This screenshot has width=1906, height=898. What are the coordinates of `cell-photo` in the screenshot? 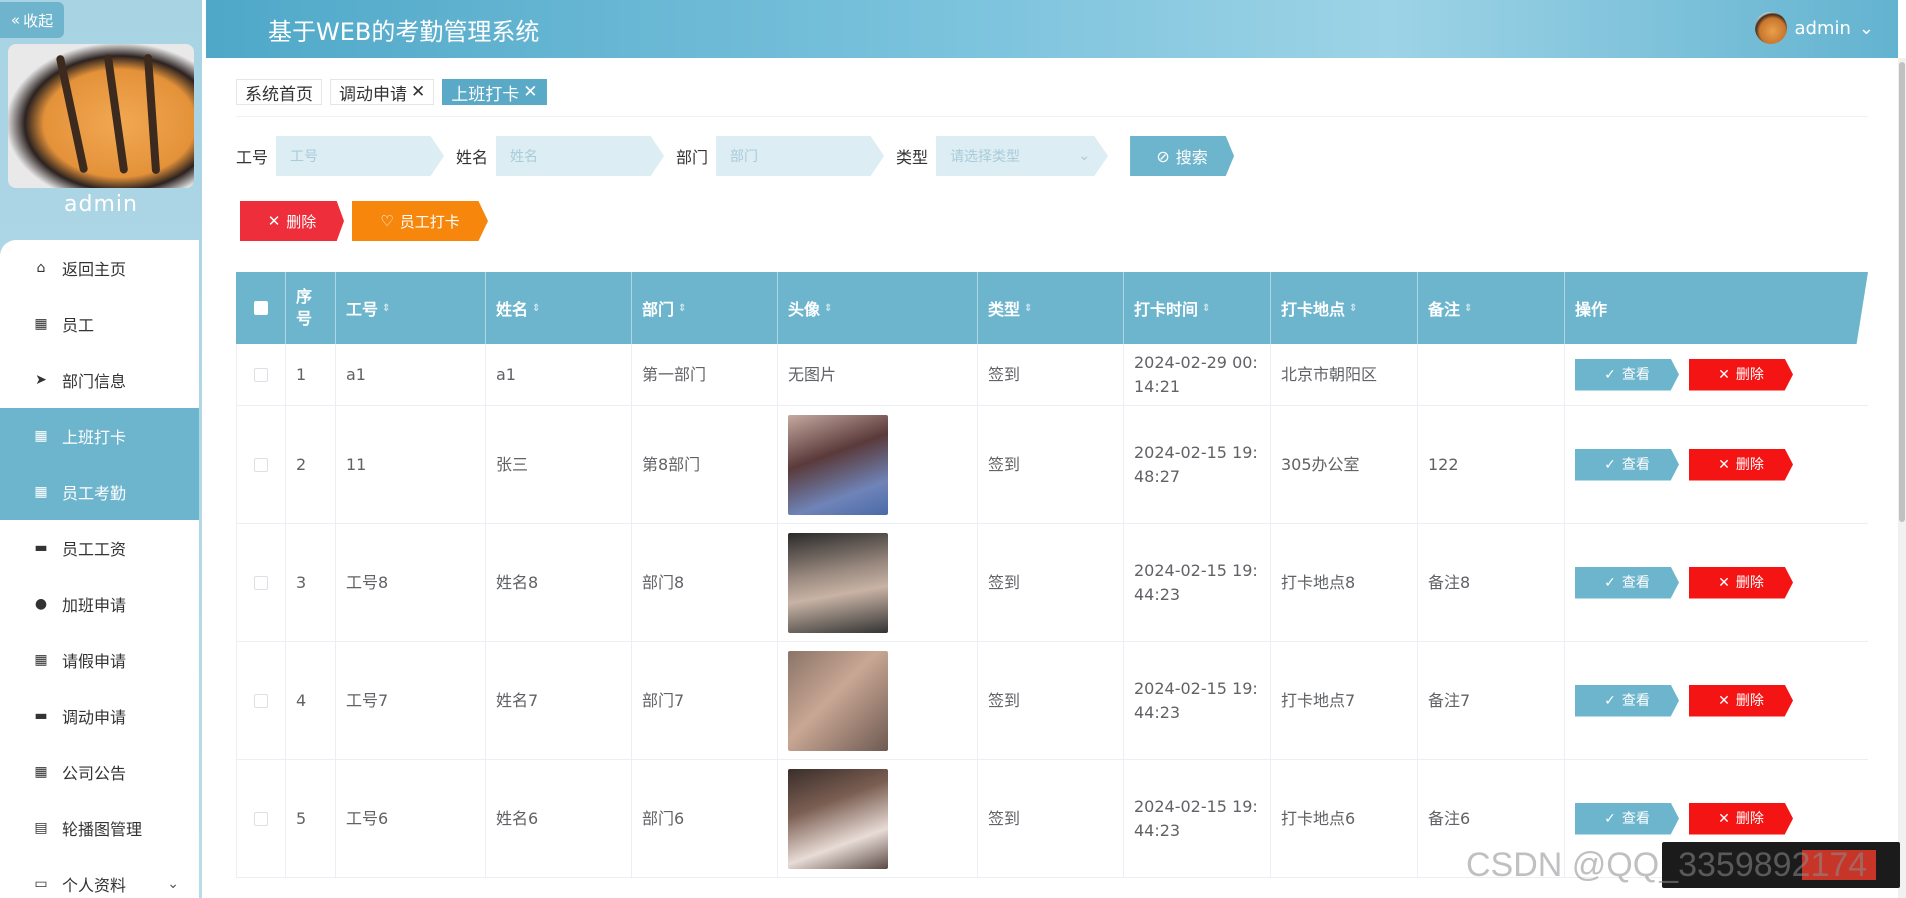 It's located at (878, 582).